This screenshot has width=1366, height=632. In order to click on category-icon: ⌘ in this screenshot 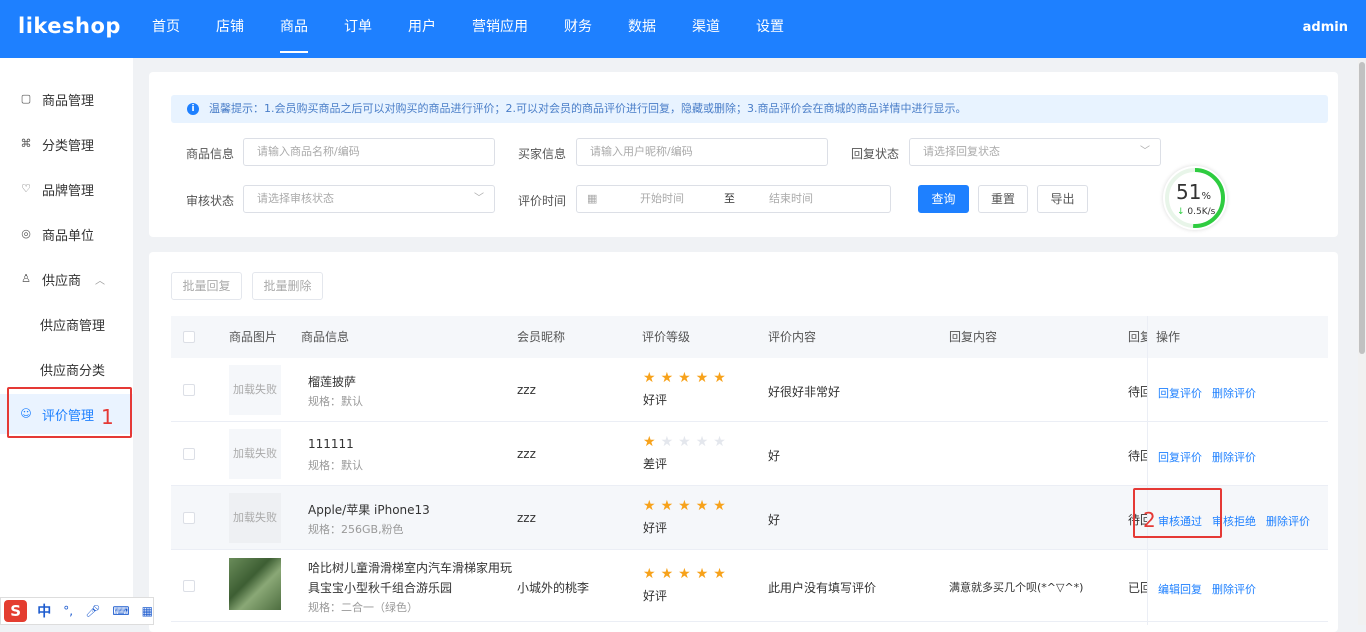, I will do `click(26, 143)`.